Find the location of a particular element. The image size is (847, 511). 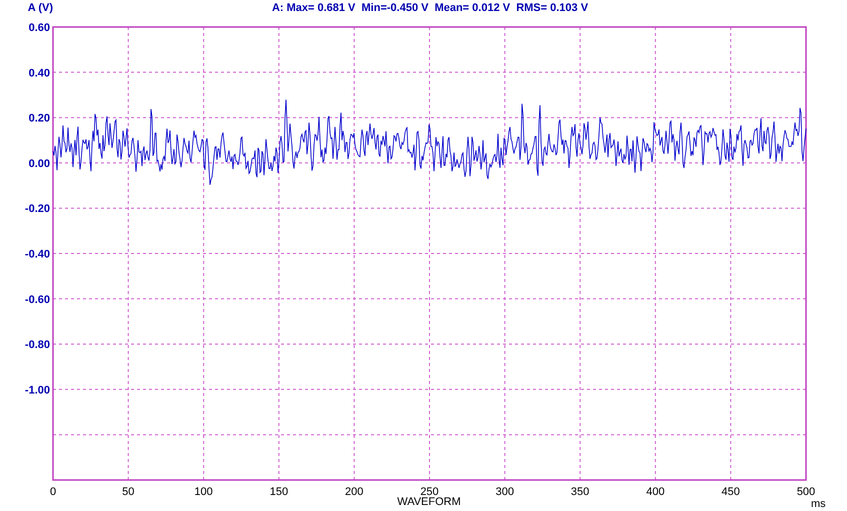

y-tick-label: 0.60 is located at coordinates (39, 28).